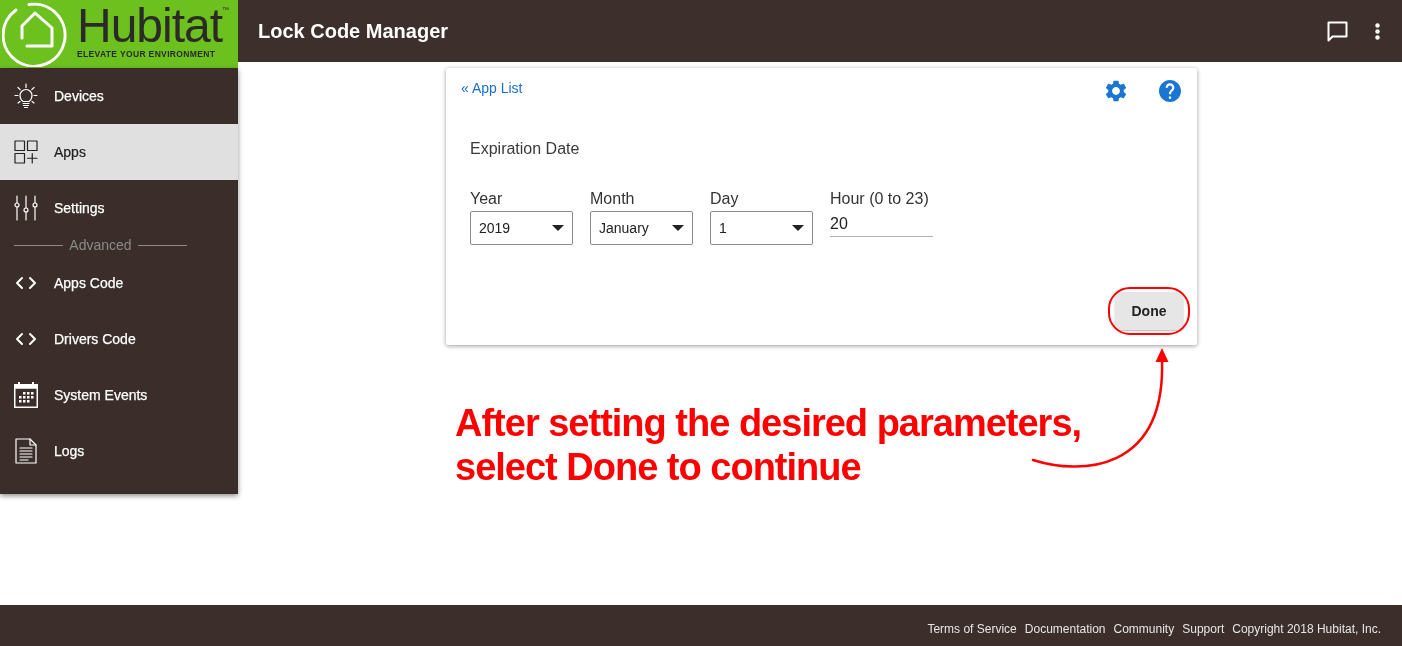  What do you see at coordinates (26, 96) in the screenshot?
I see `lightbulb-icon` at bounding box center [26, 96].